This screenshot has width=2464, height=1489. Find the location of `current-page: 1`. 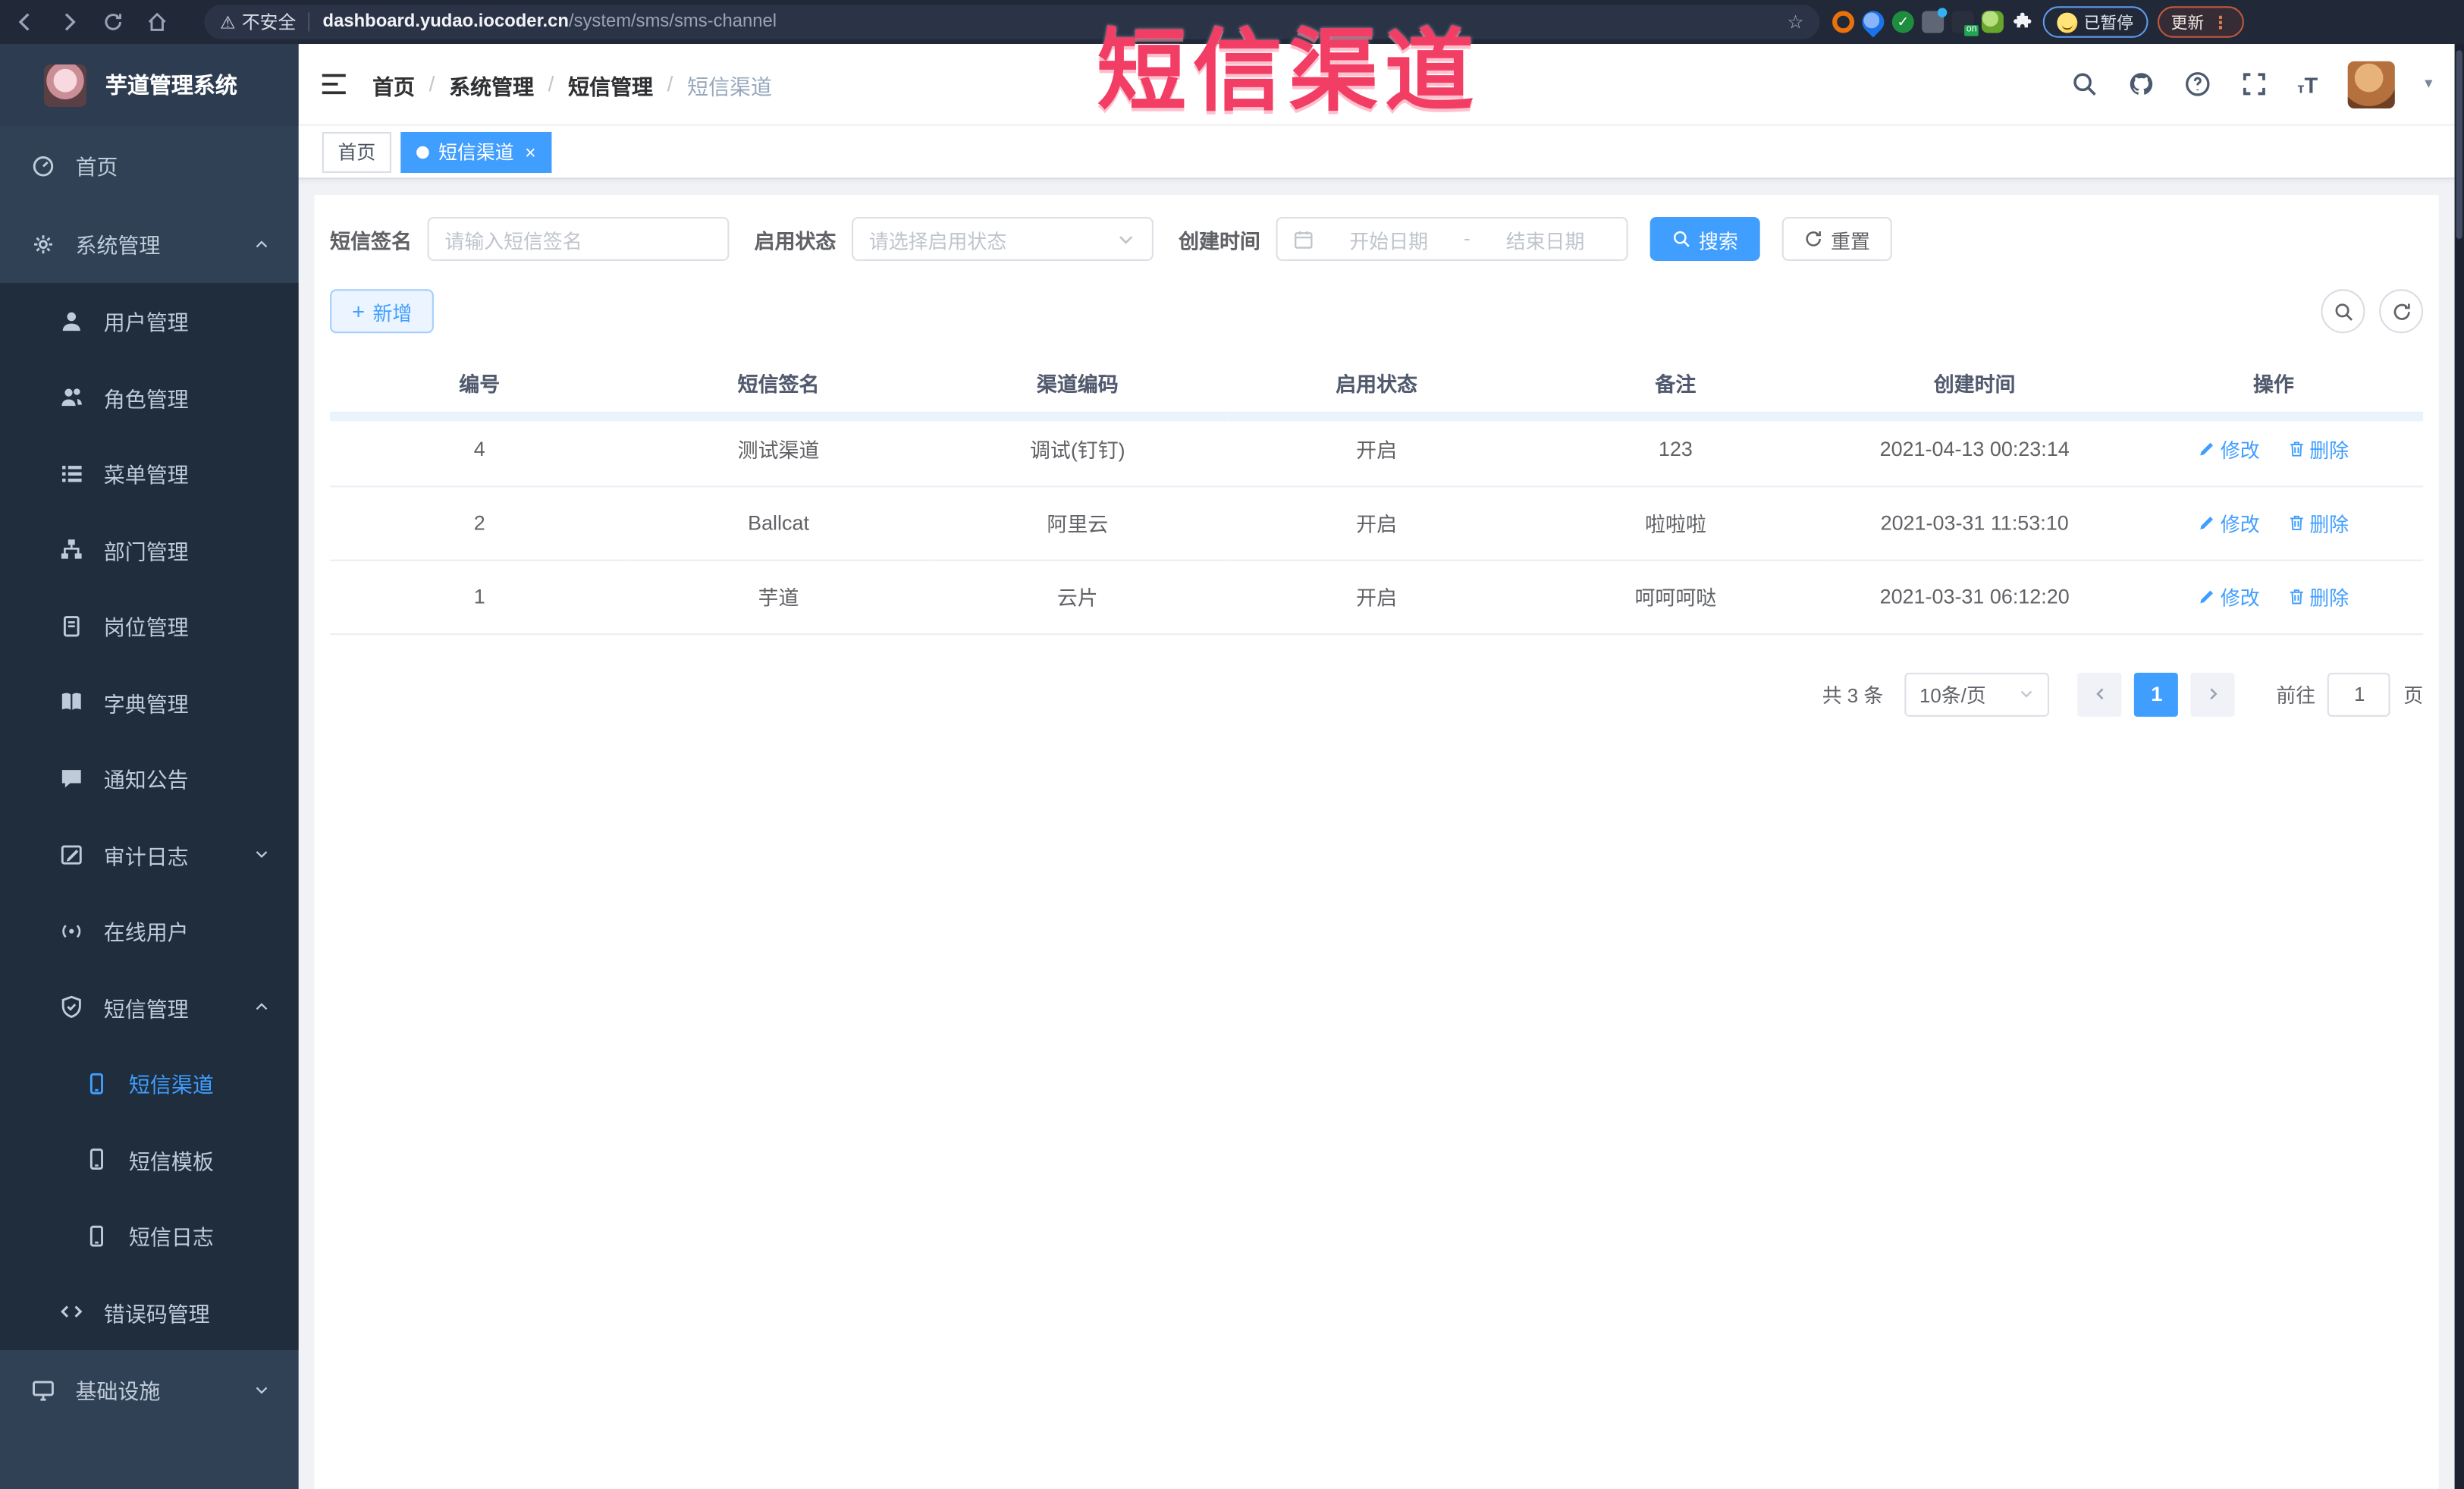

current-page: 1 is located at coordinates (2156, 693).